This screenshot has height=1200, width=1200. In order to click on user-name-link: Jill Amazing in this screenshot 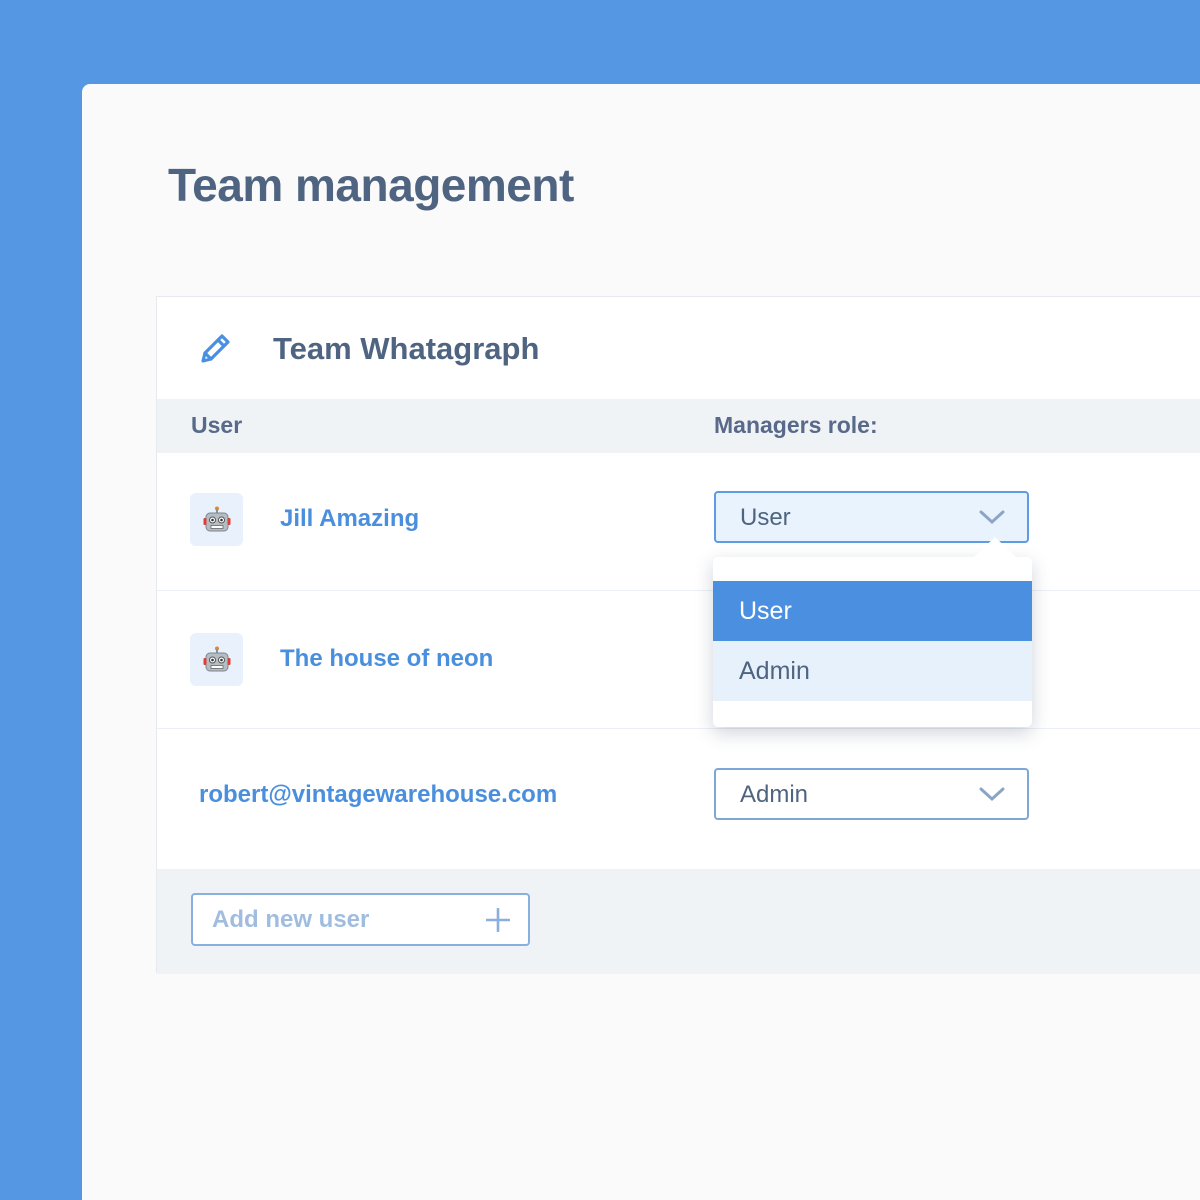, I will do `click(349, 519)`.